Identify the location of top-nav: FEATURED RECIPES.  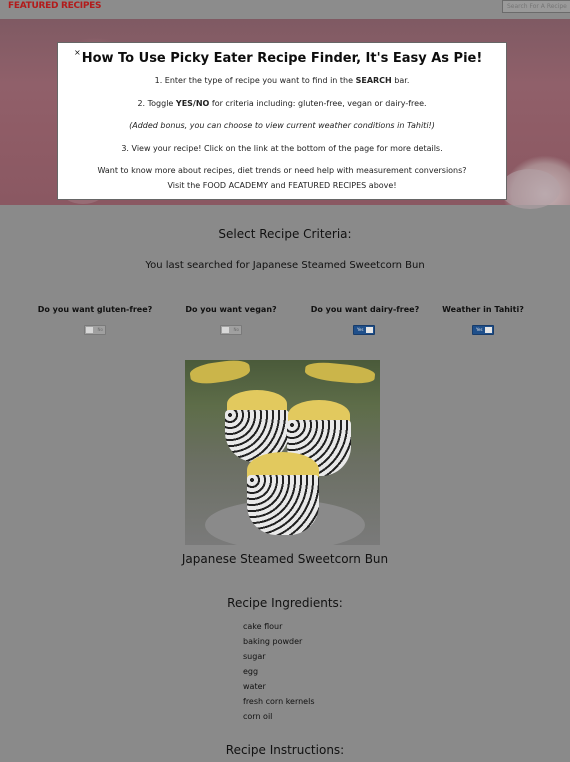
(285, 9).